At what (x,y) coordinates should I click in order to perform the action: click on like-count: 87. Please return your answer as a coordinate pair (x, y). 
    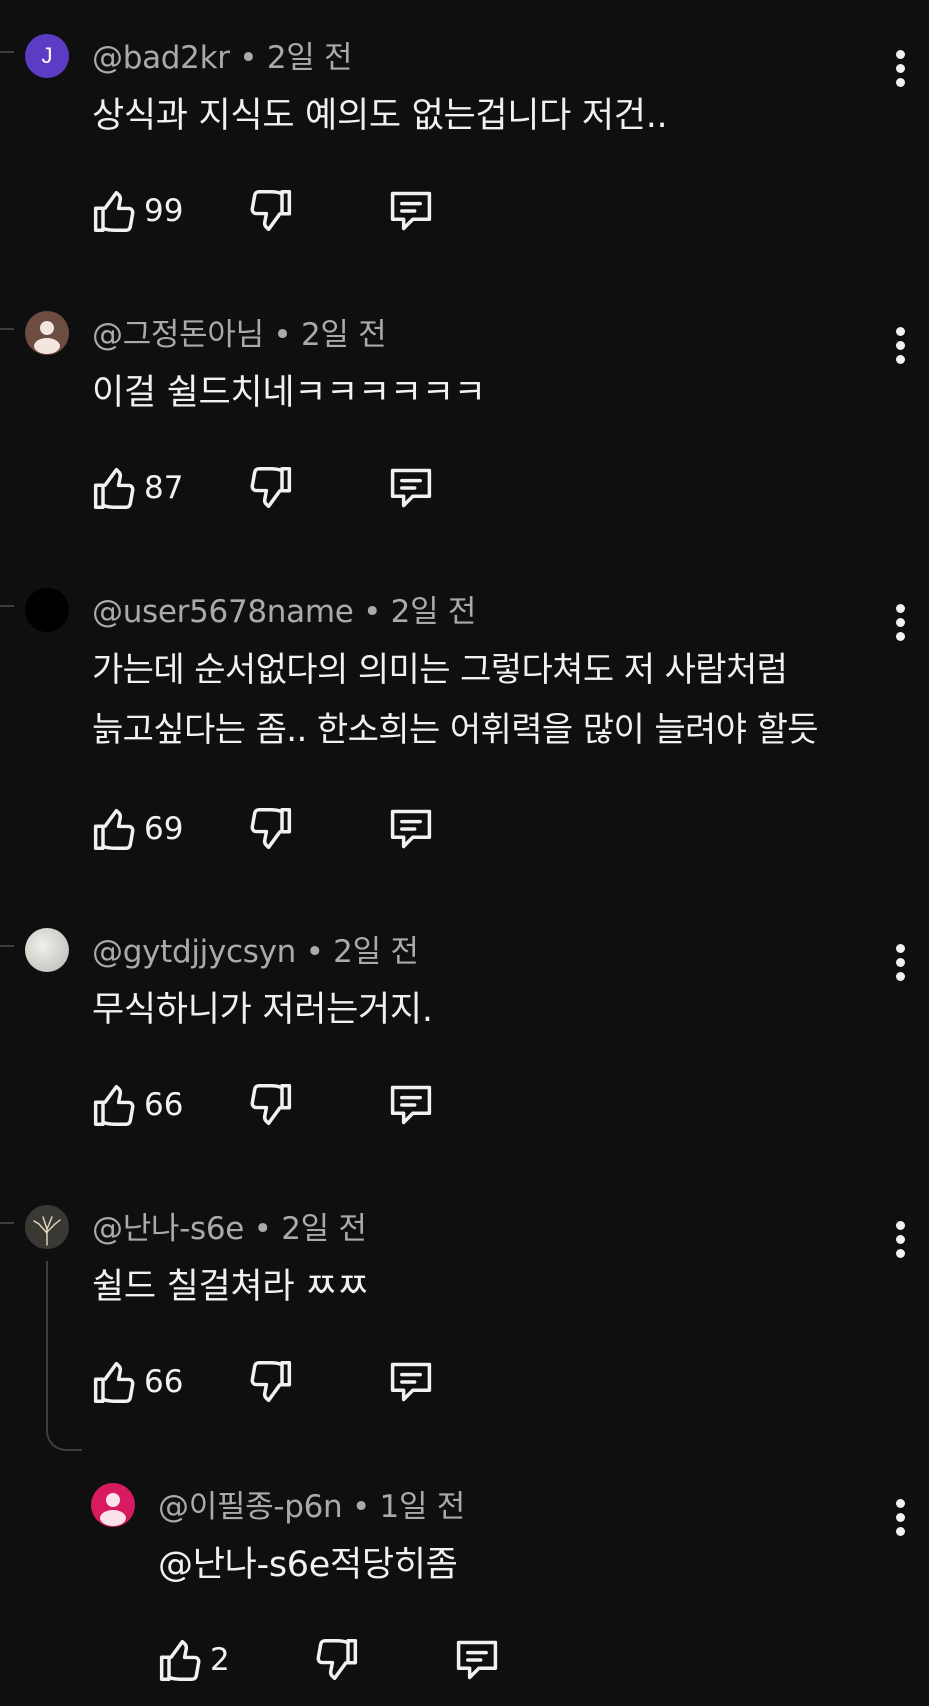
    Looking at the image, I should click on (164, 488).